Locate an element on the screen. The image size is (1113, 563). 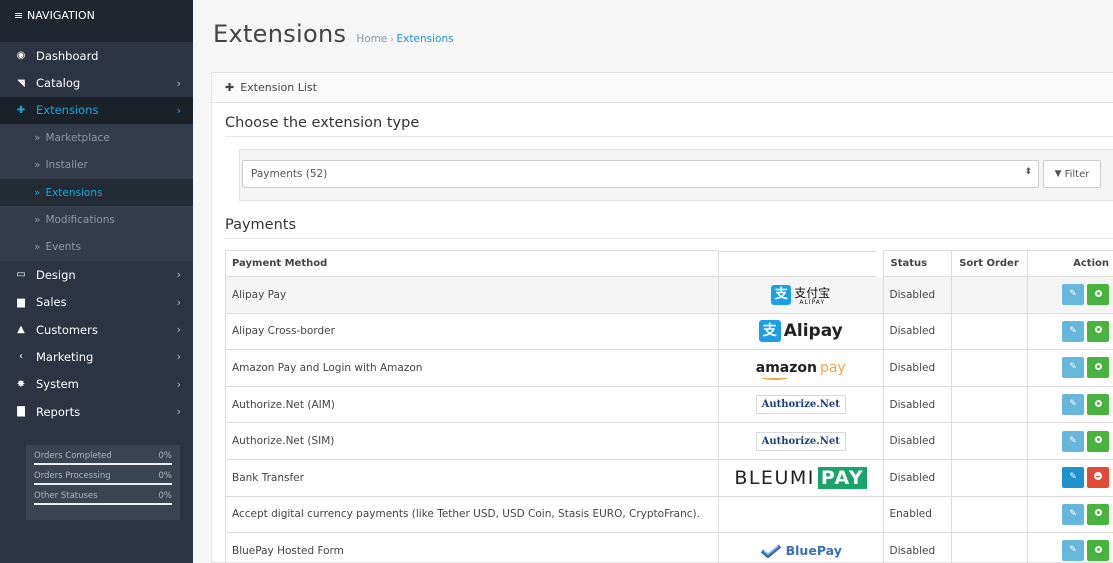
sidebar-subitem-label: Extensions is located at coordinates (74, 192).